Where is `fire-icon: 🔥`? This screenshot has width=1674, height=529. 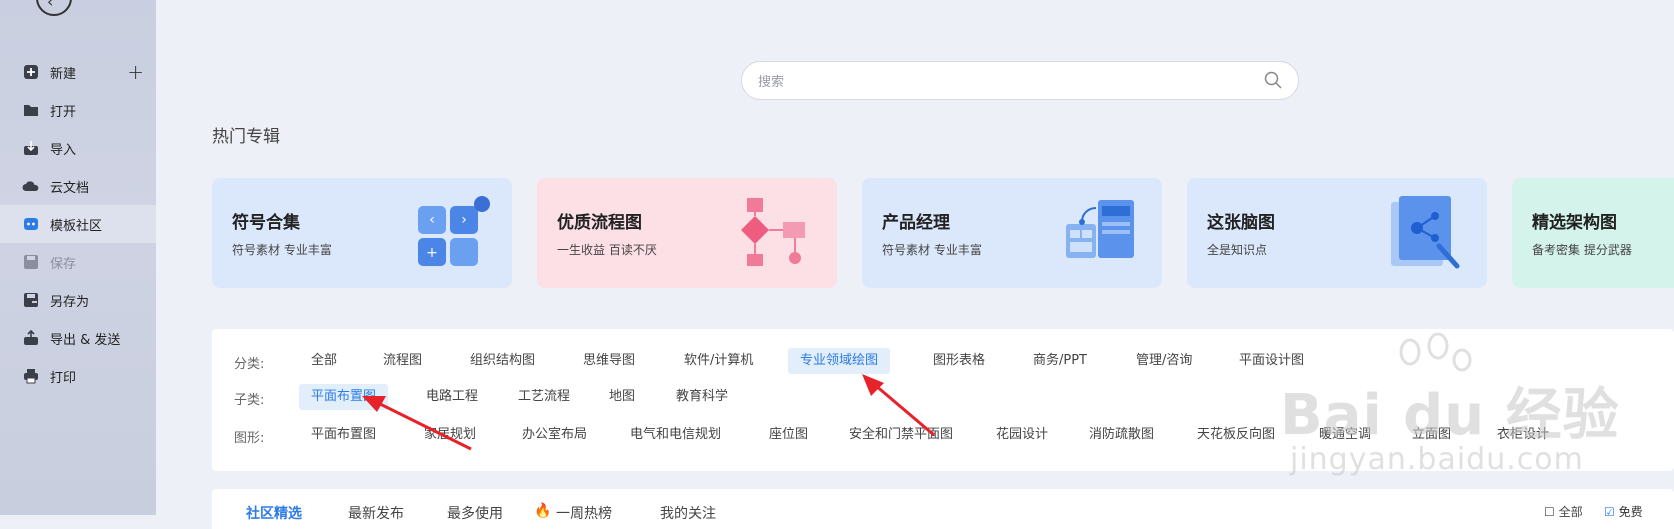 fire-icon: 🔥 is located at coordinates (543, 511).